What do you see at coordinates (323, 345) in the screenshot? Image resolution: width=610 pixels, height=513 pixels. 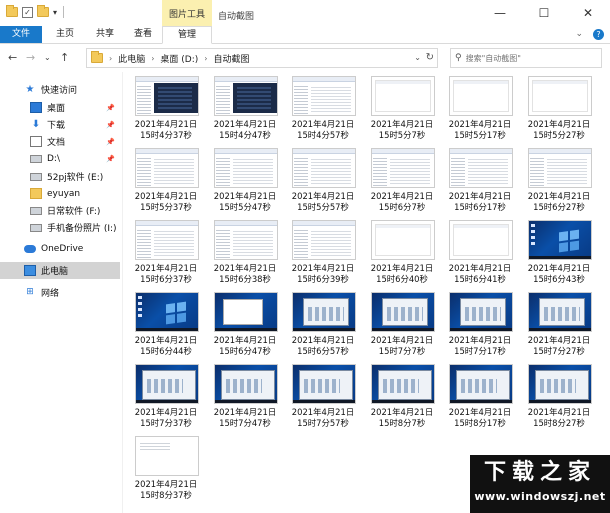 I see `file-name: 2021年4月21日 15时6分57秒` at bounding box center [323, 345].